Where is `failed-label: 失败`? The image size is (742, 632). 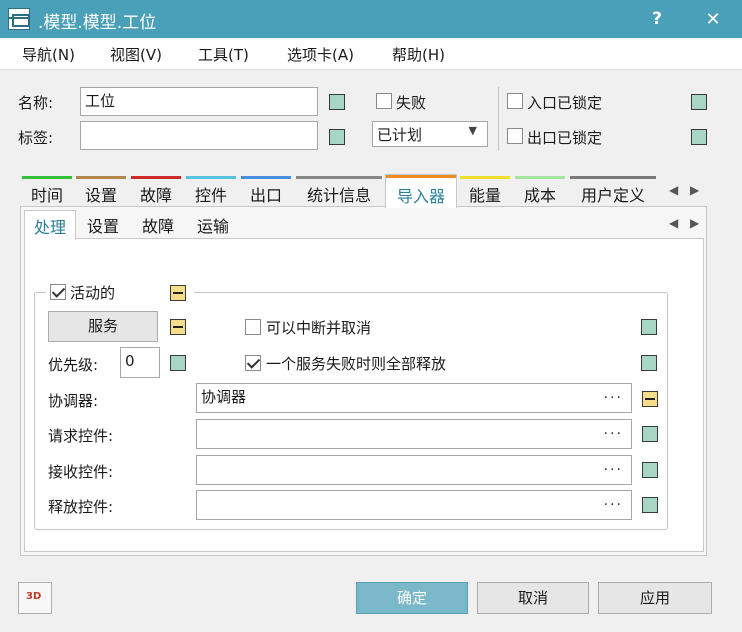
failed-label: 失败 is located at coordinates (411, 103).